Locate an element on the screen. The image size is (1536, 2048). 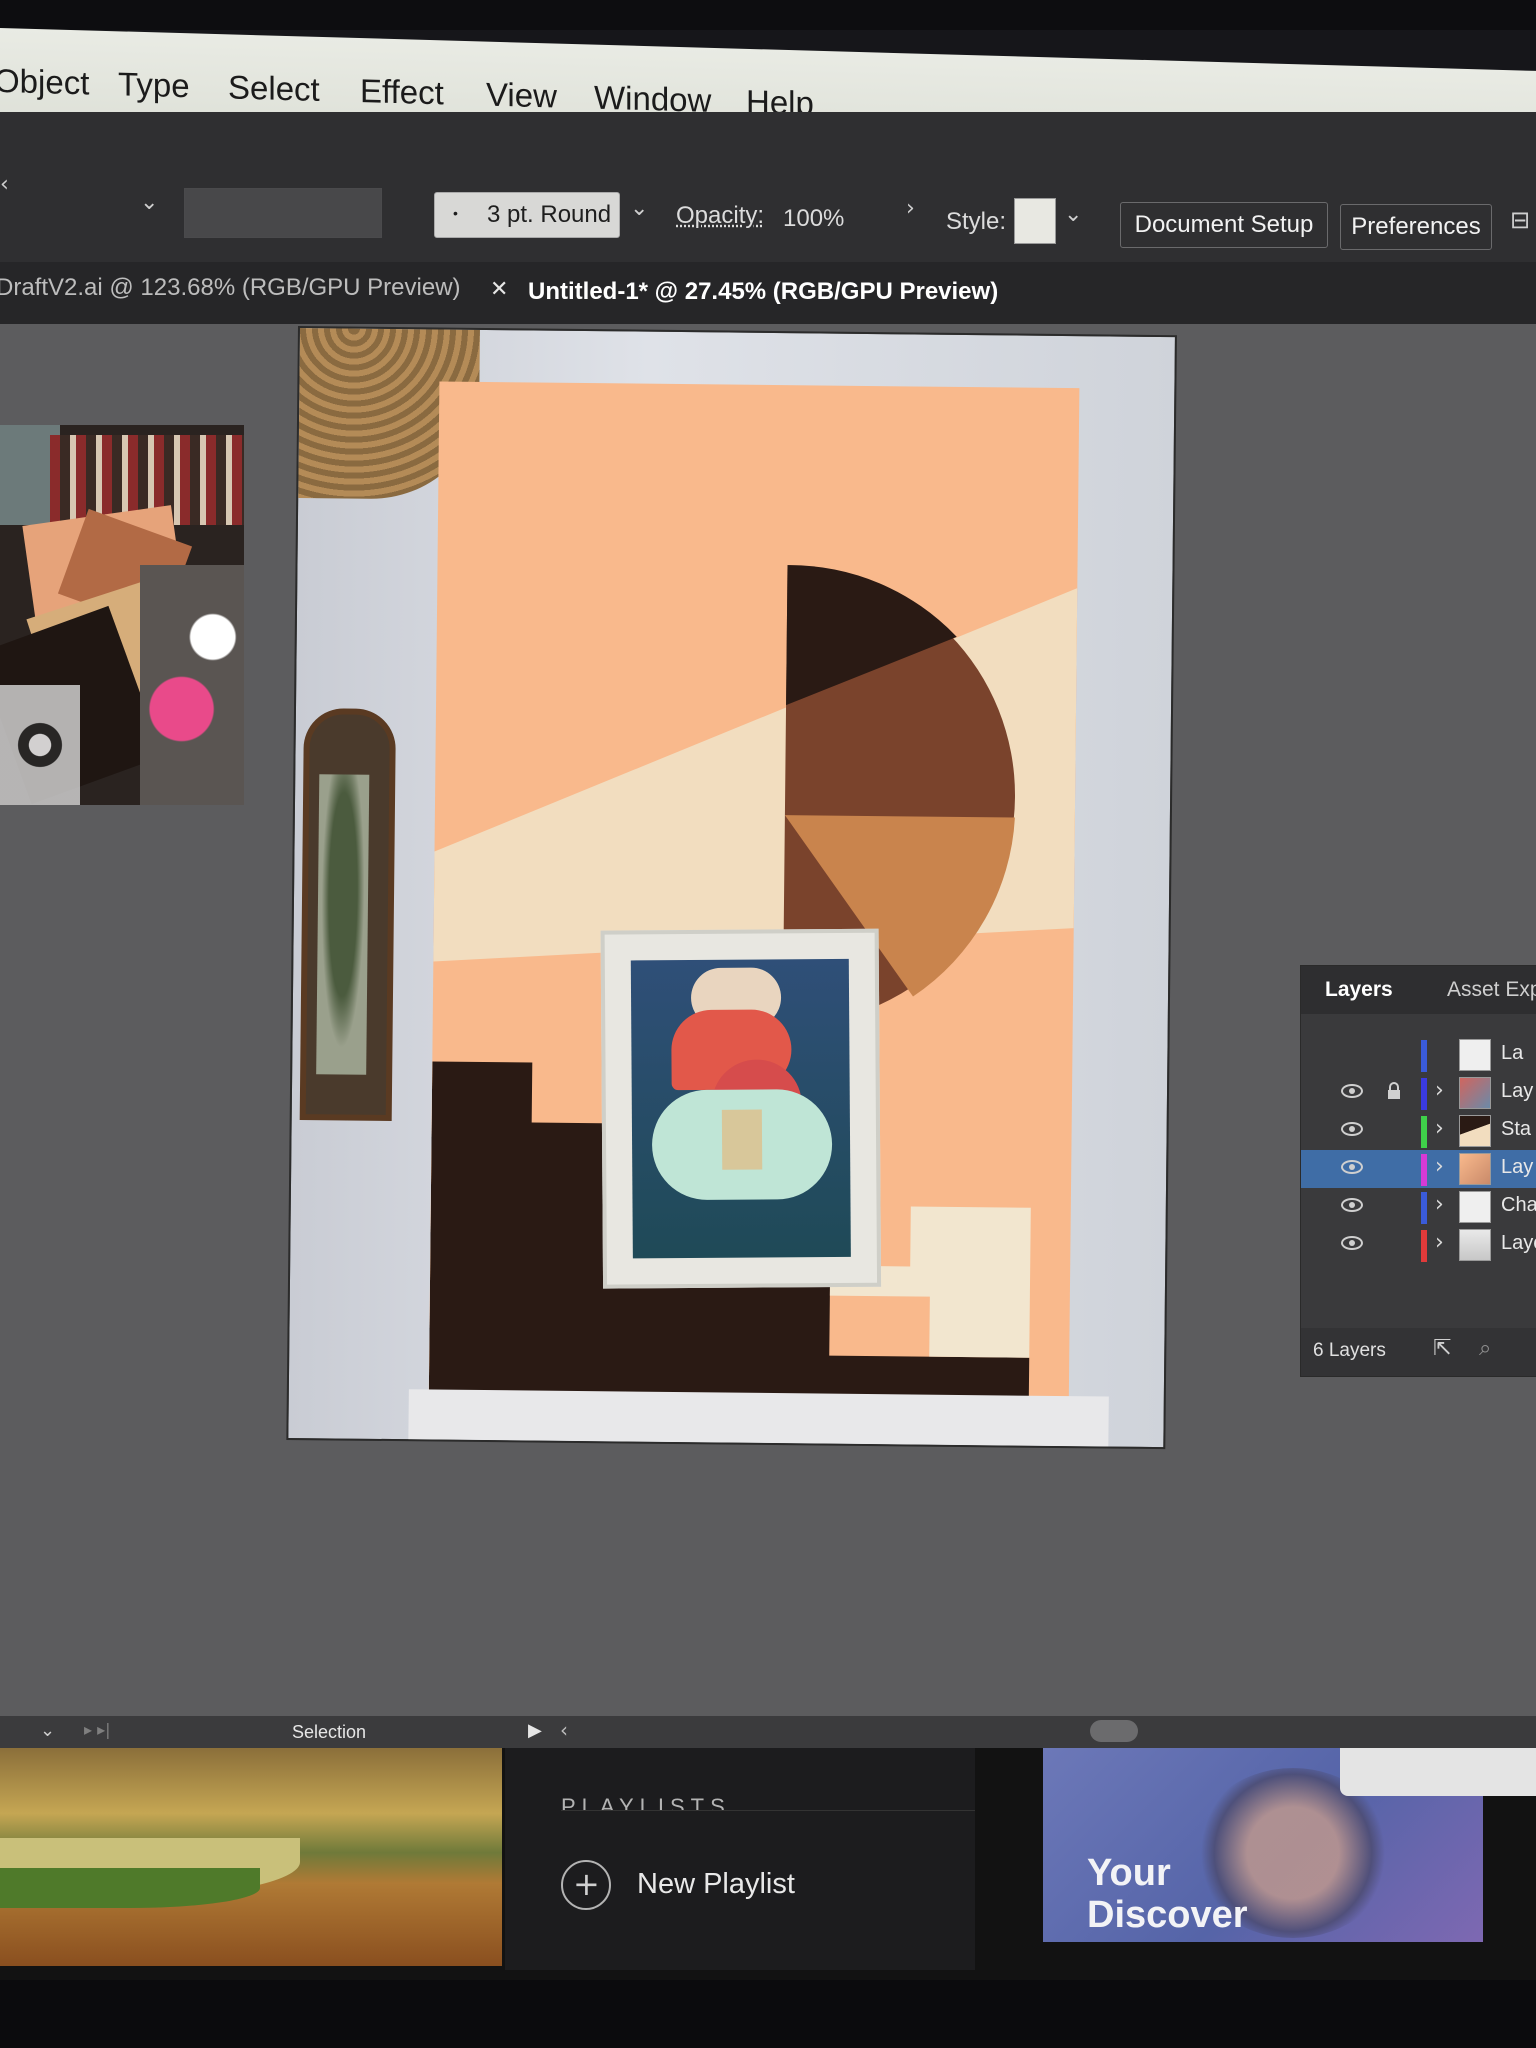
landscape-banner-image is located at coordinates (251, 1857).